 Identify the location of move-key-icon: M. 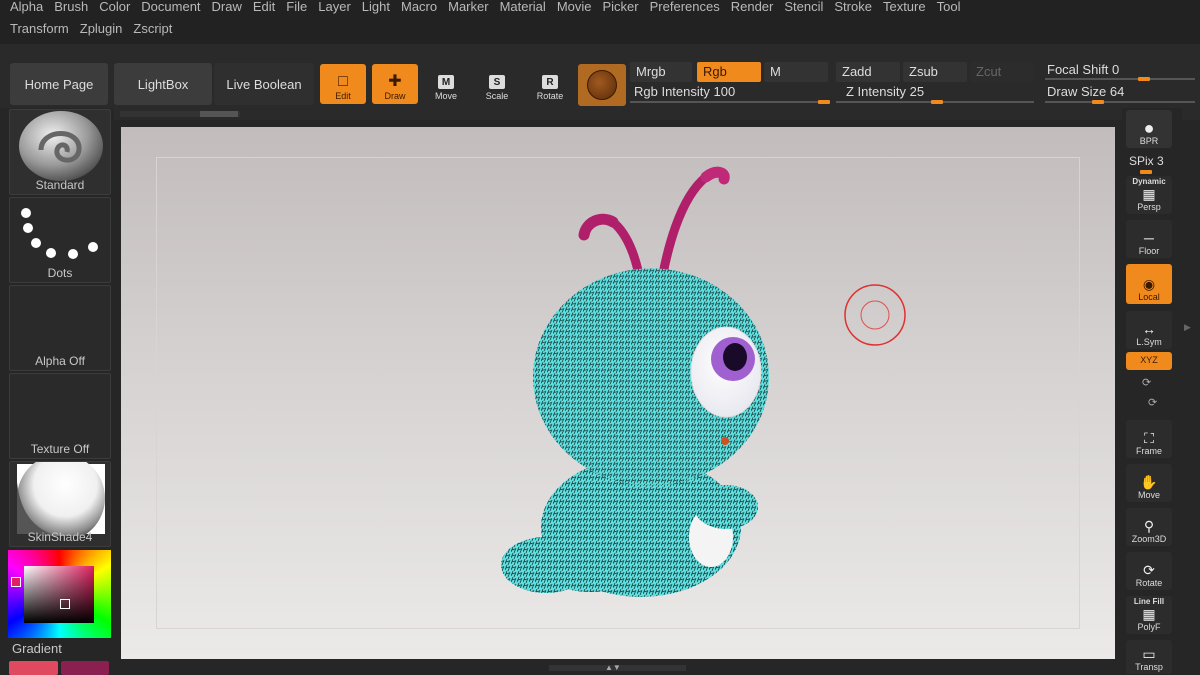
(446, 82).